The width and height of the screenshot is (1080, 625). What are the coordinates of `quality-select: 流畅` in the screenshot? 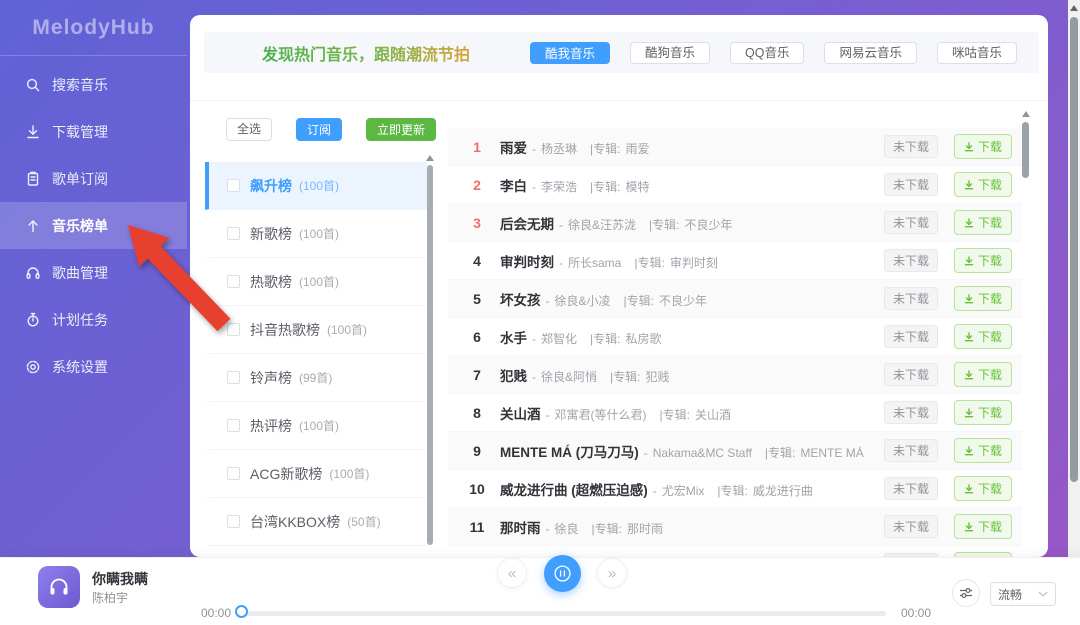 It's located at (1023, 594).